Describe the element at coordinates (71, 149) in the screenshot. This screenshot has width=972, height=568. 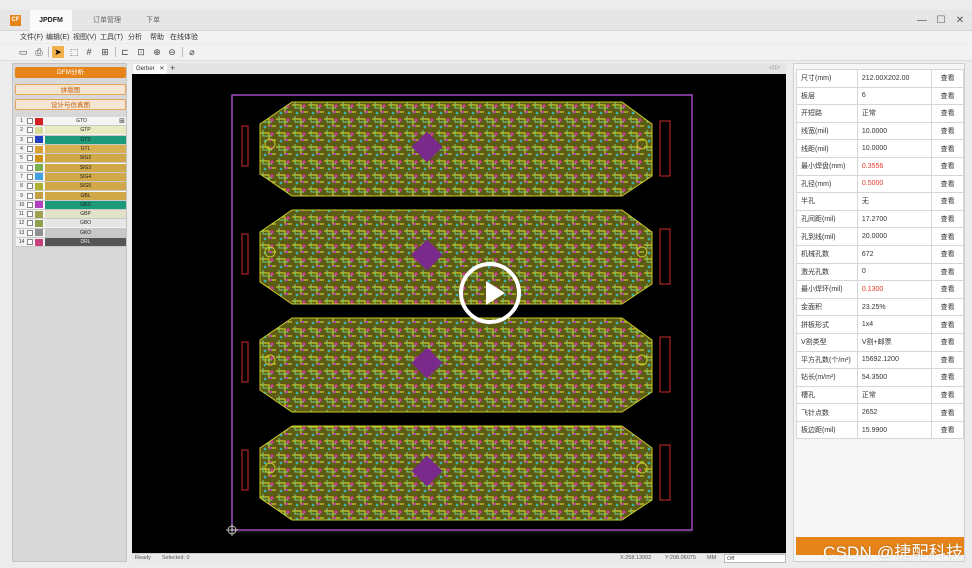
I see `layer-row: 4 GTL` at that location.